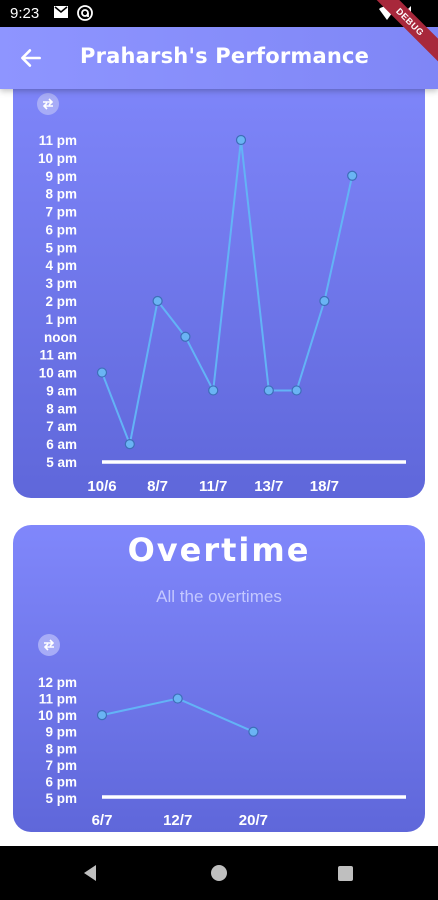 The width and height of the screenshot is (438, 900). Describe the element at coordinates (85, 13) in the screenshot. I see `at-sign-icon` at that location.